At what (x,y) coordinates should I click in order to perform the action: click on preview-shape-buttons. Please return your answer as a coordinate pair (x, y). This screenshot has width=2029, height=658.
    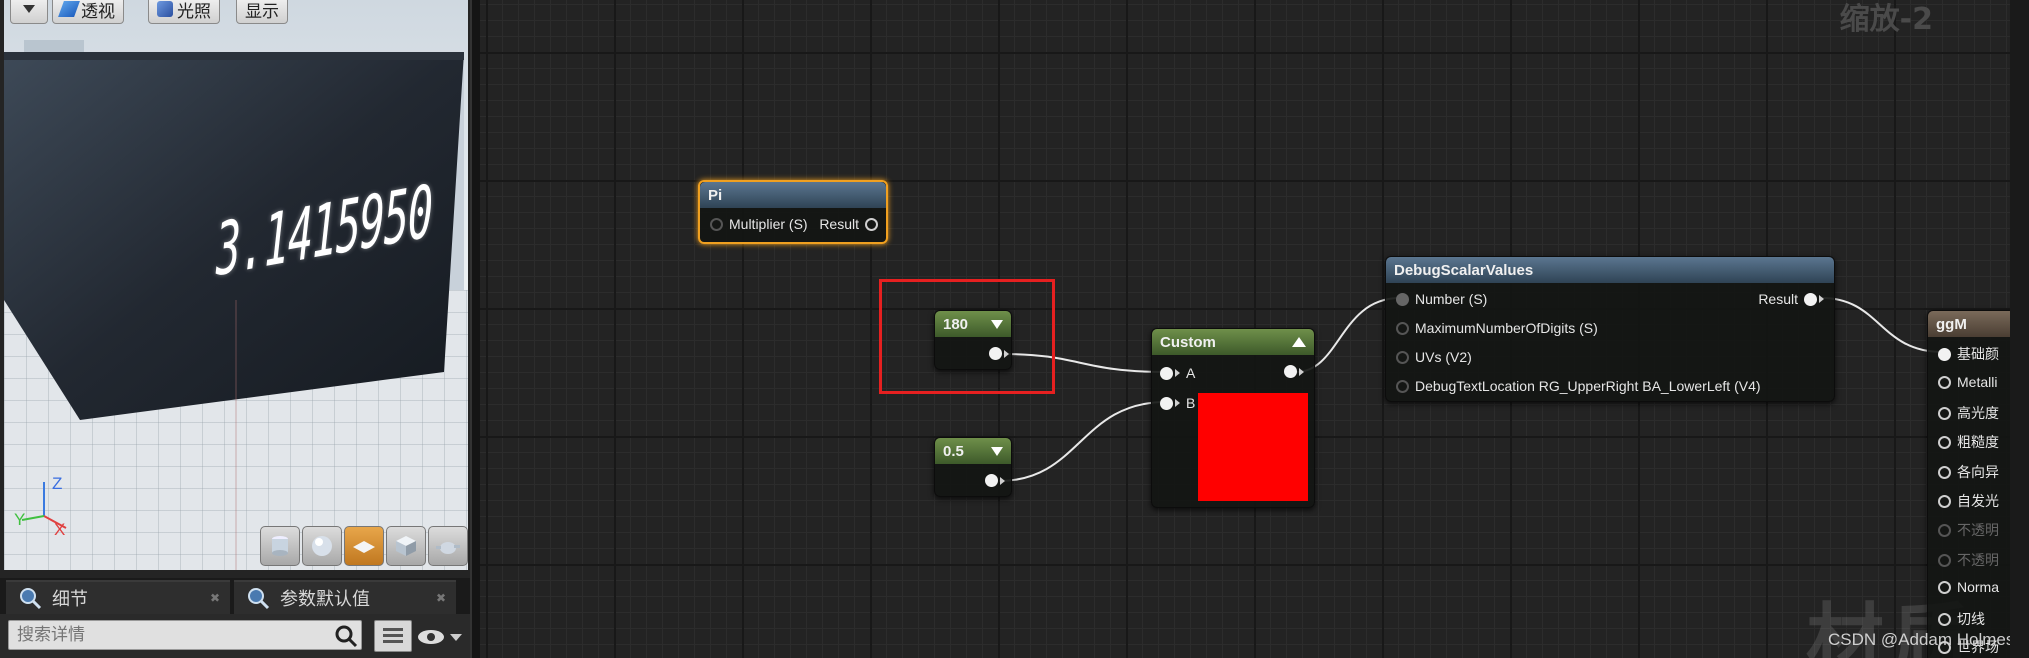
    Looking at the image, I should click on (364, 546).